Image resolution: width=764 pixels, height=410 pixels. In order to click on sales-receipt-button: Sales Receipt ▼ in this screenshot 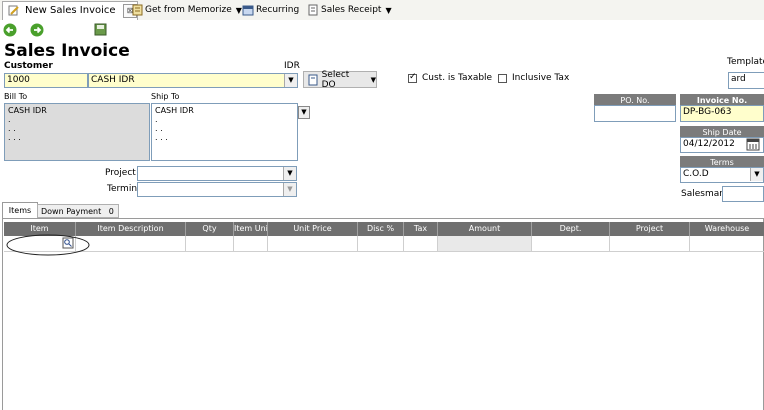, I will do `click(349, 10)`.